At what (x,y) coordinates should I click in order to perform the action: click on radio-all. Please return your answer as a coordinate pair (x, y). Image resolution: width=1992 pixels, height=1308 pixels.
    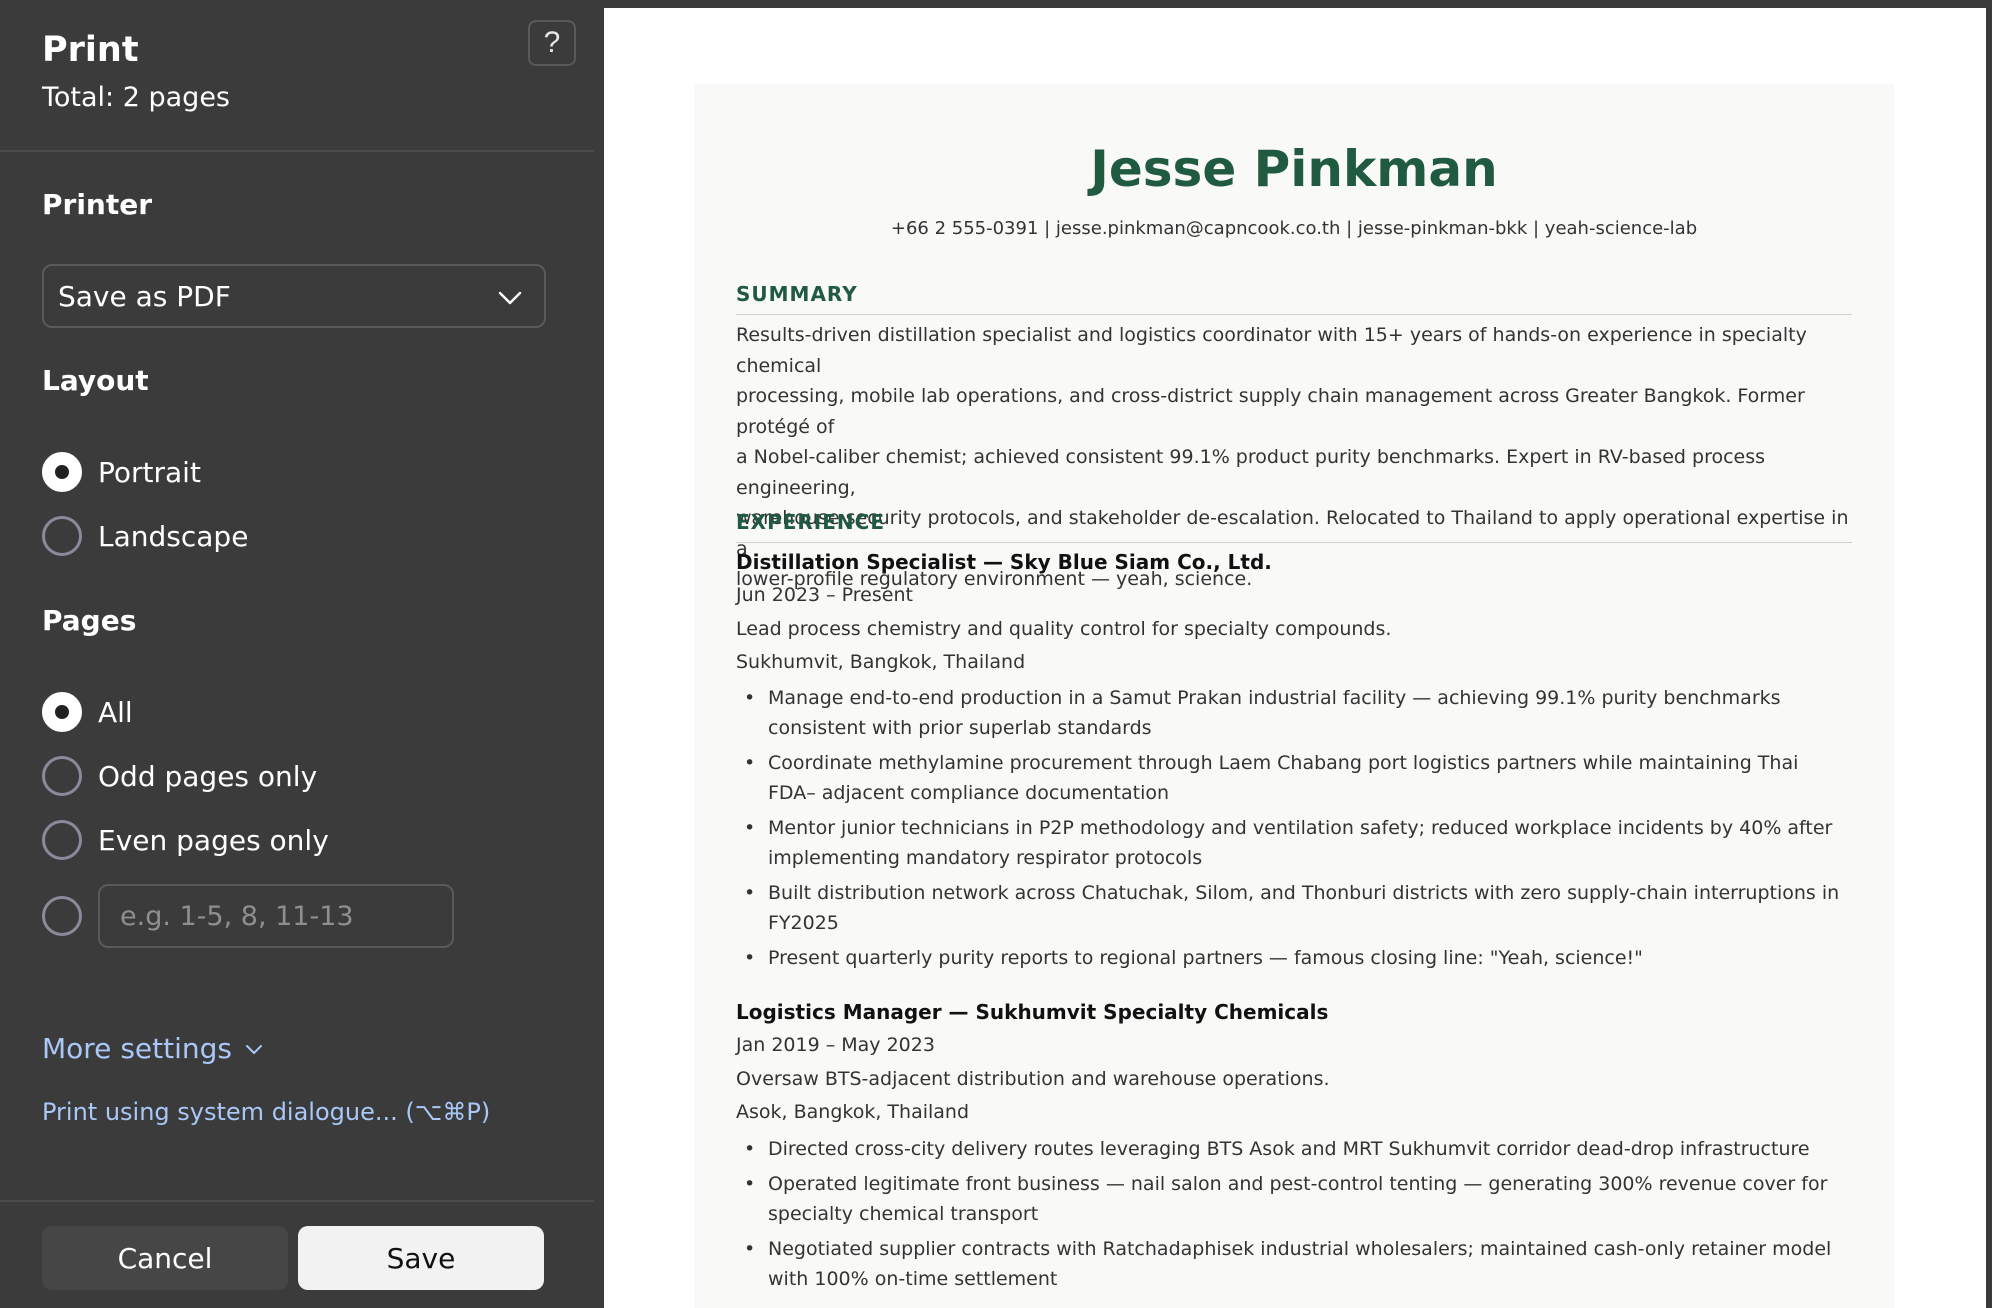
    Looking at the image, I should click on (62, 712).